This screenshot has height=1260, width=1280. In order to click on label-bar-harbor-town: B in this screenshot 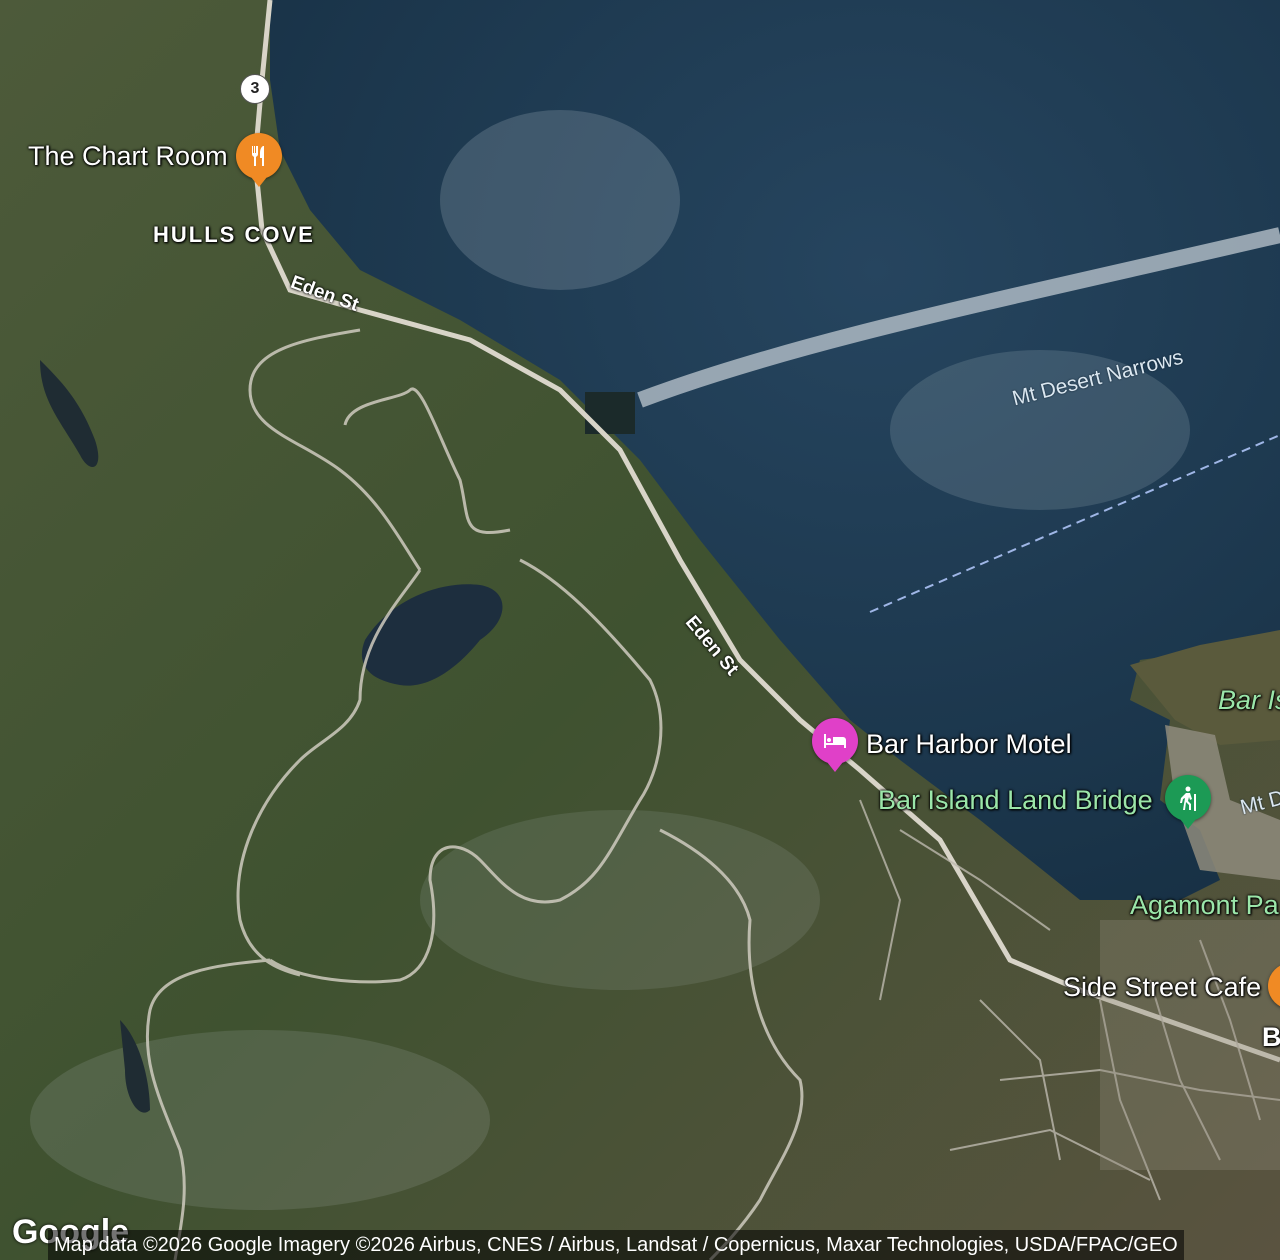, I will do `click(1271, 1037)`.